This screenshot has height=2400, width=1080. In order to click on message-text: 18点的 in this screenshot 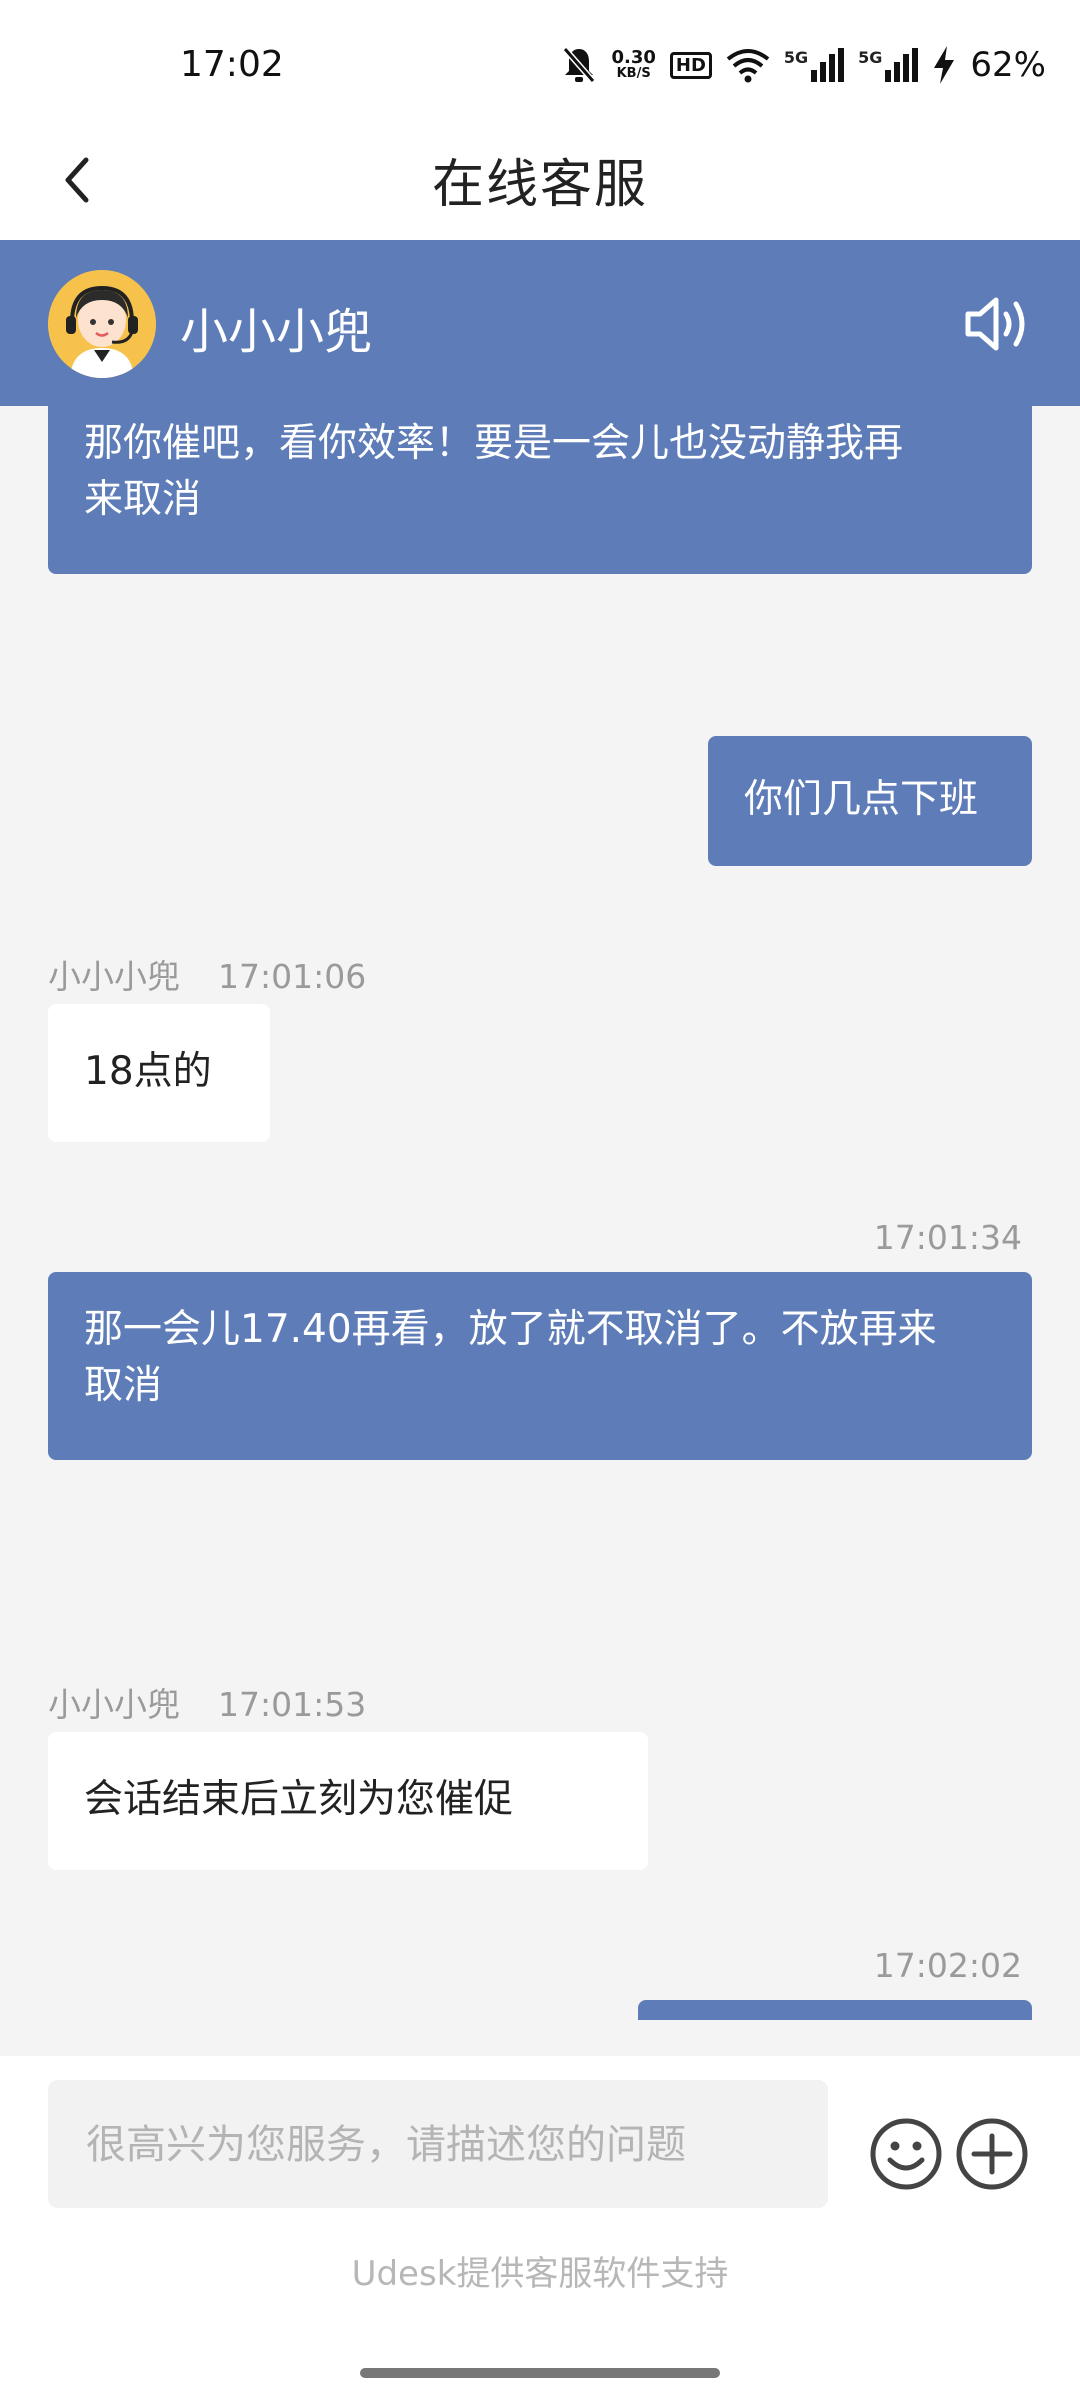, I will do `click(148, 1071)`.